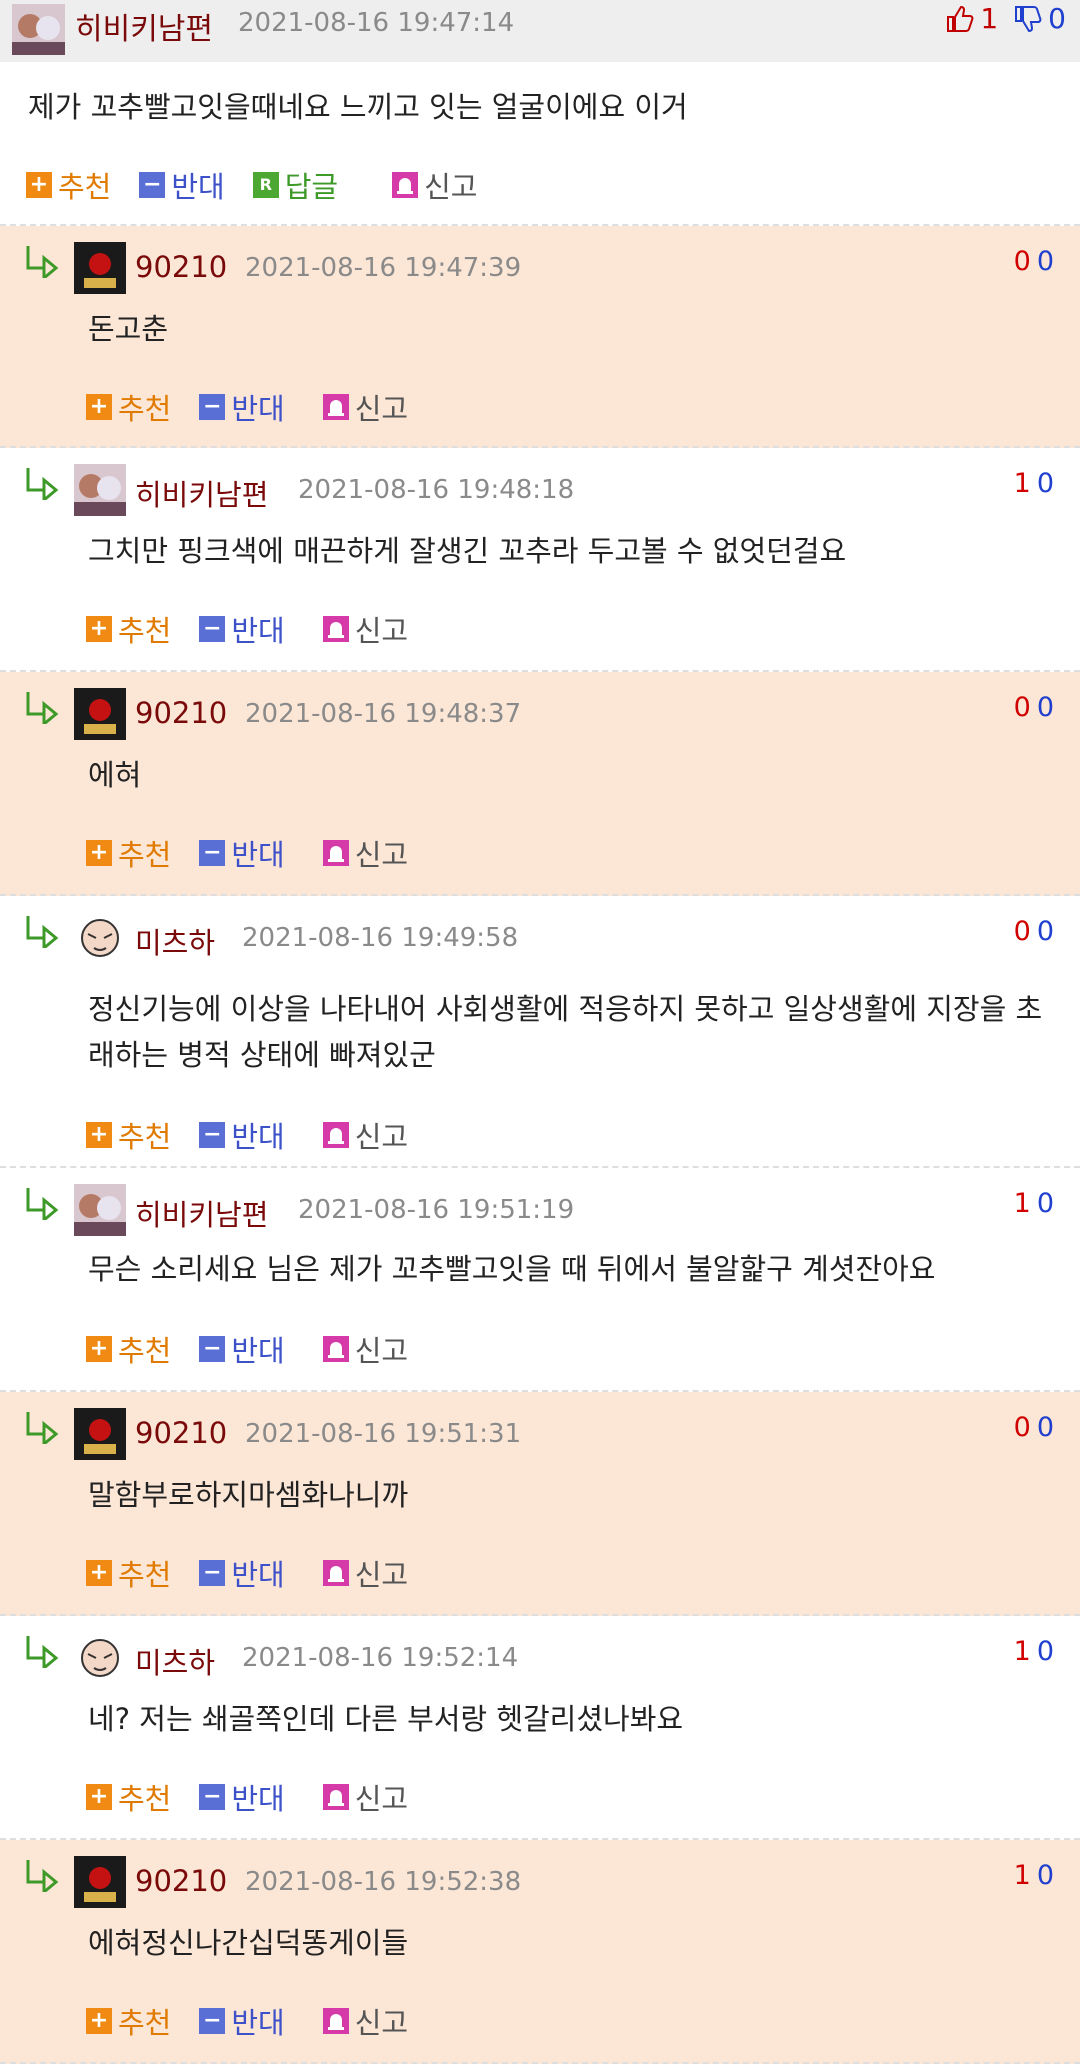  Describe the element at coordinates (295, 185) in the screenshot. I see `reply-button: R 답글` at that location.